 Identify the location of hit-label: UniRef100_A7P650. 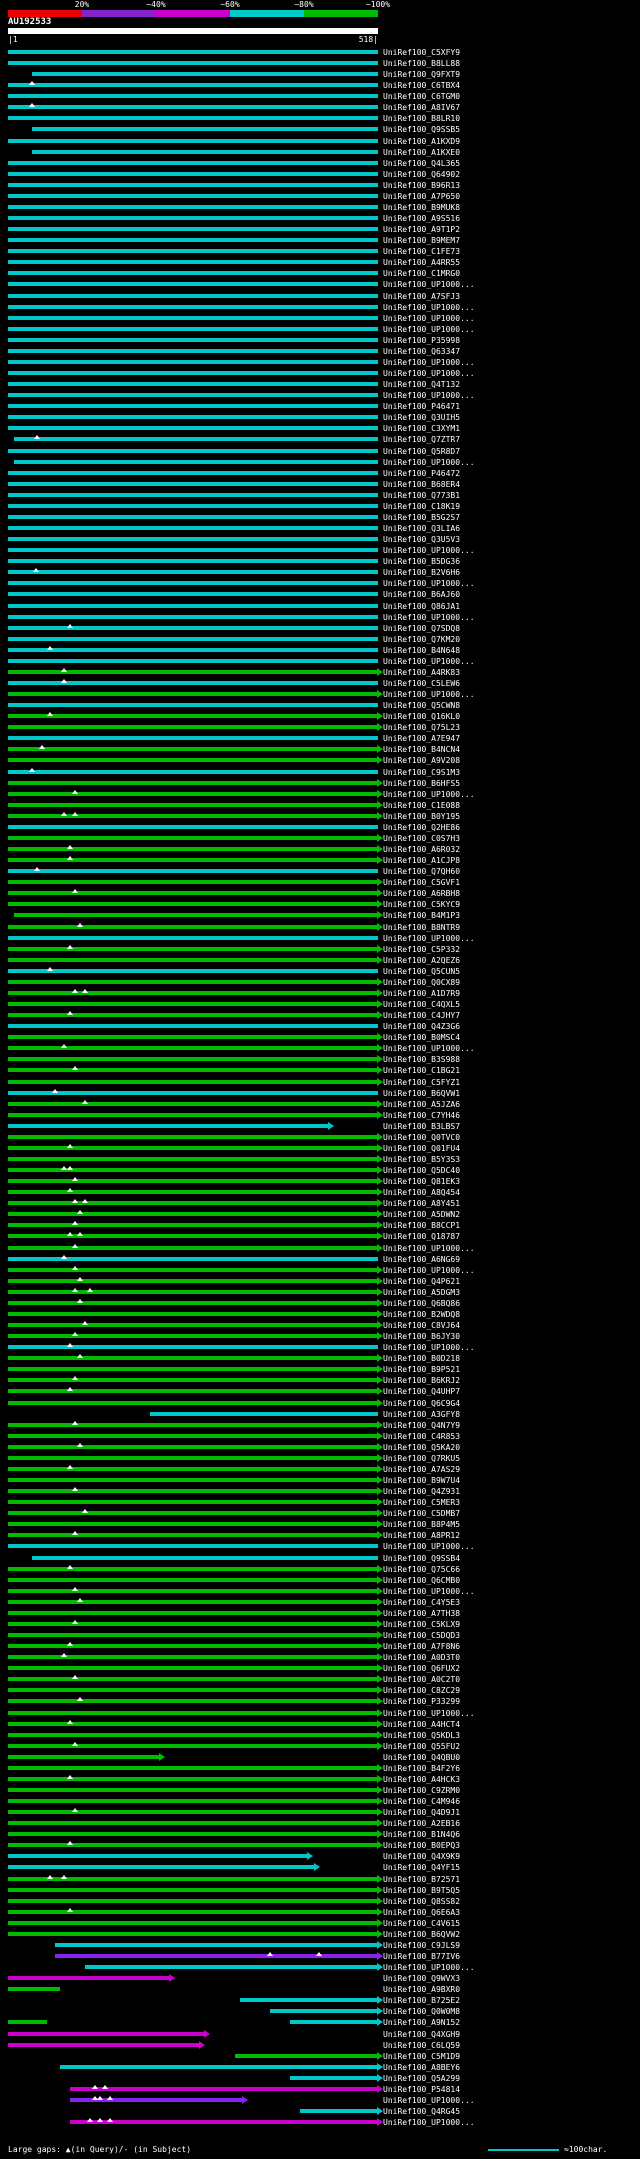
(421, 196).